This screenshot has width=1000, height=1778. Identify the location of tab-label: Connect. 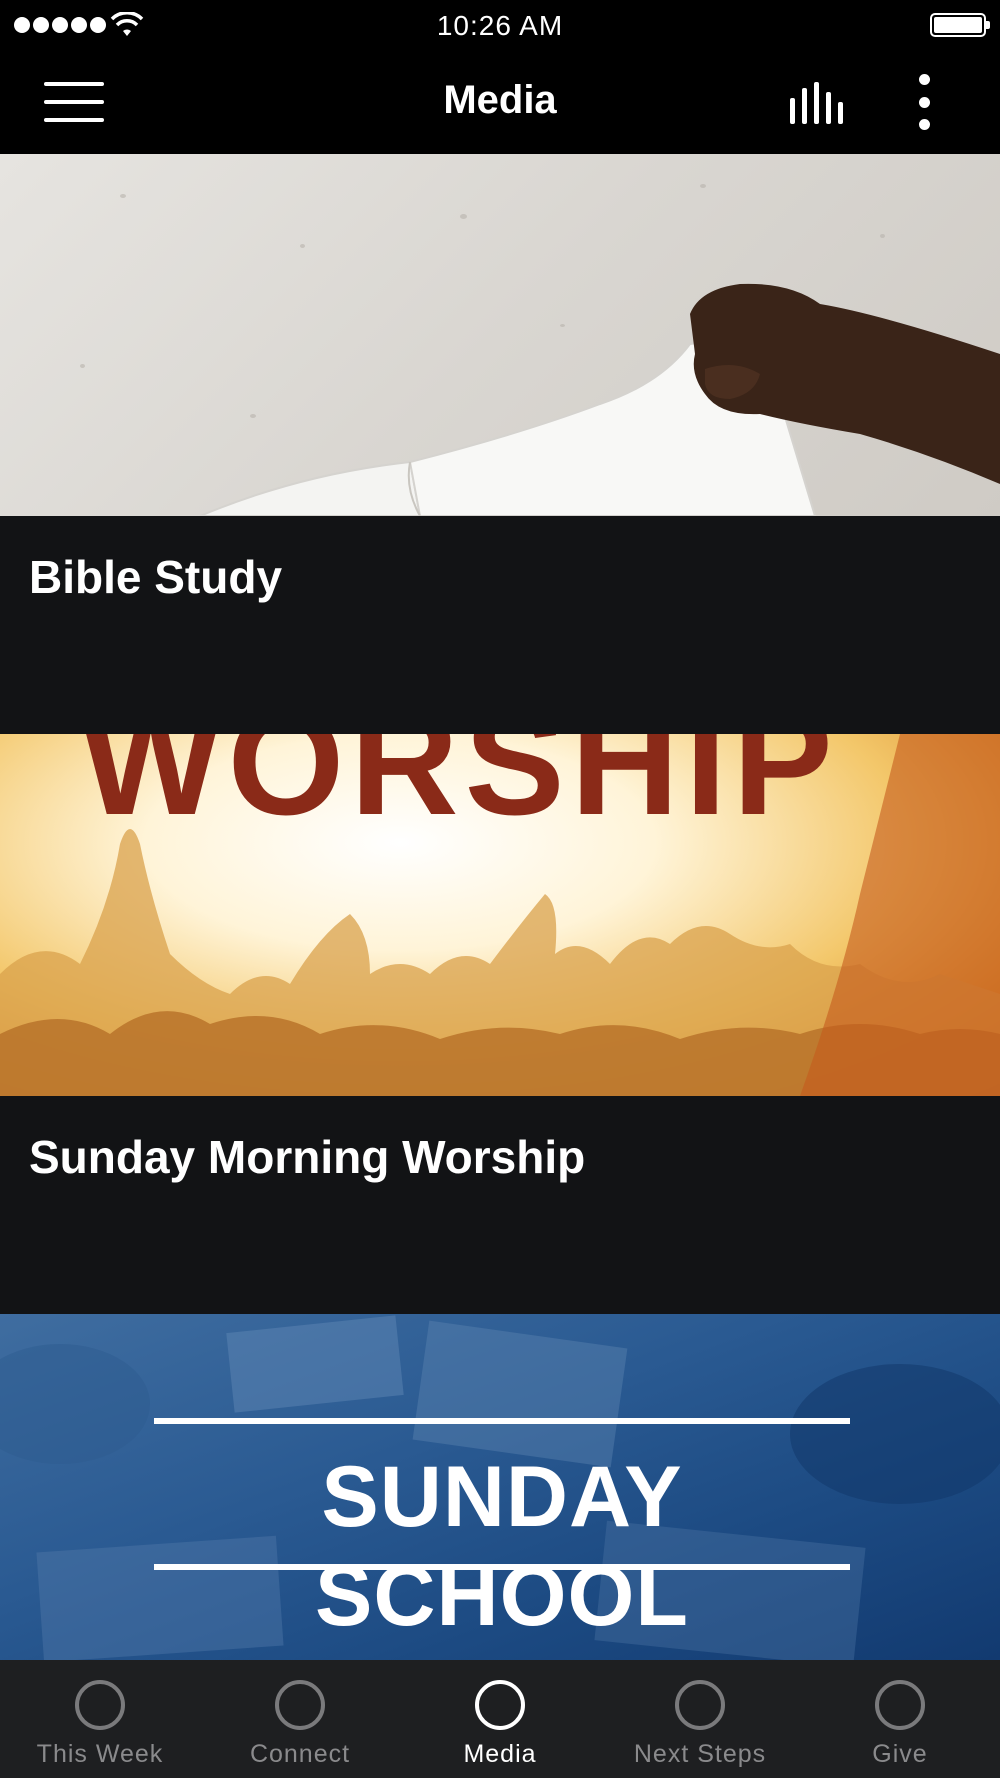
(300, 1754).